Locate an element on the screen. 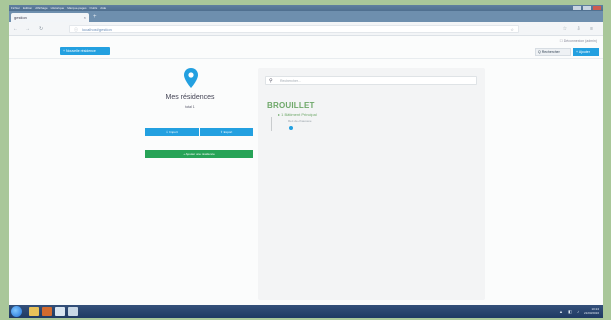  residence-count: total 1 is located at coordinates (190, 107).